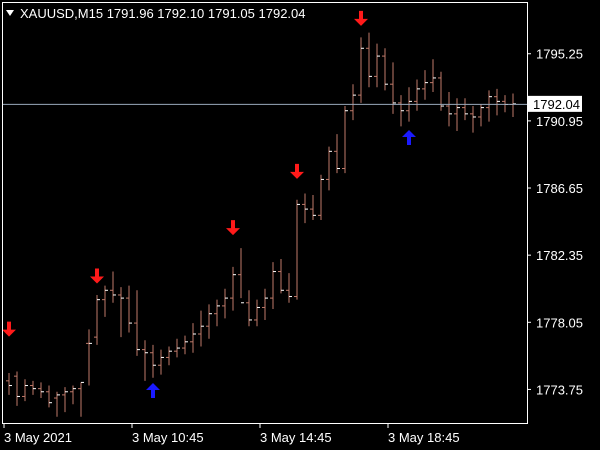 The height and width of the screenshot is (450, 600). What do you see at coordinates (168, 437) in the screenshot?
I see `x-tick-label: 3 May 10:45` at bounding box center [168, 437].